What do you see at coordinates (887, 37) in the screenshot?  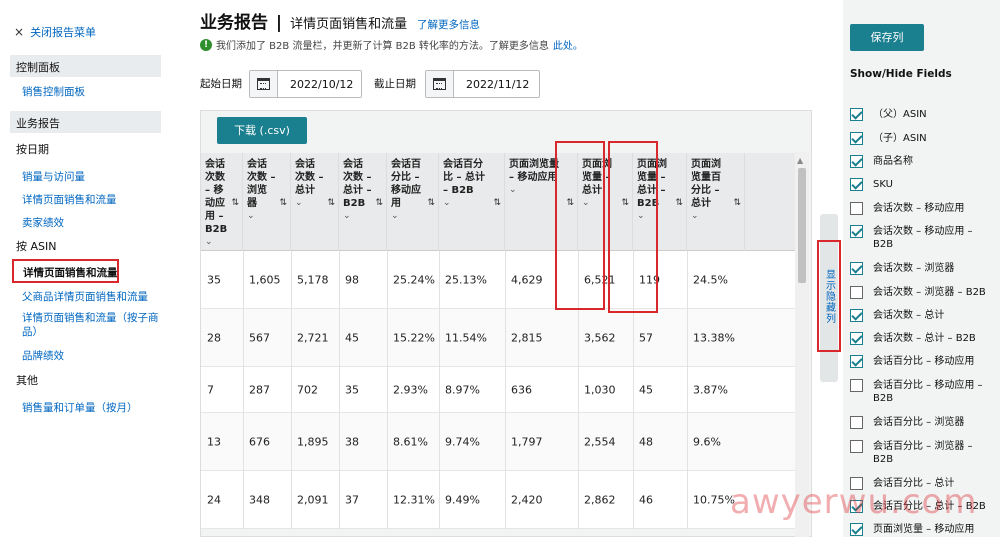 I see `save-columns-button: 保存列` at bounding box center [887, 37].